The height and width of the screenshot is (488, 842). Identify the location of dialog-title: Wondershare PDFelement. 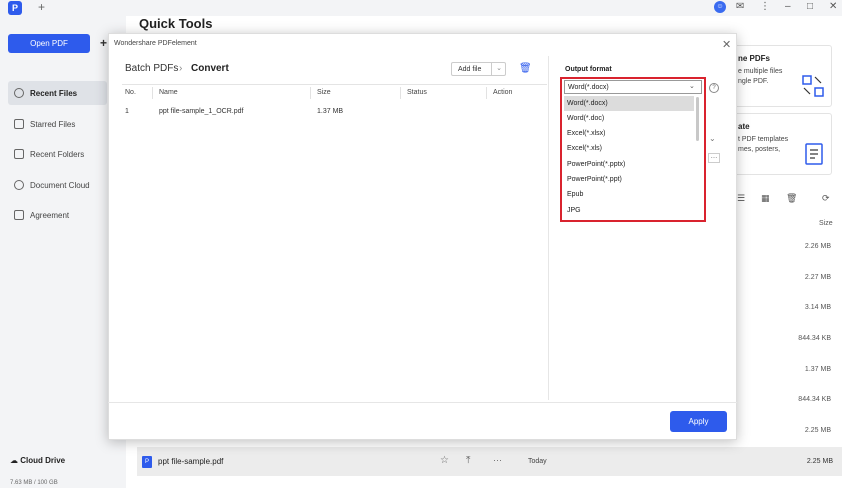
(155, 43).